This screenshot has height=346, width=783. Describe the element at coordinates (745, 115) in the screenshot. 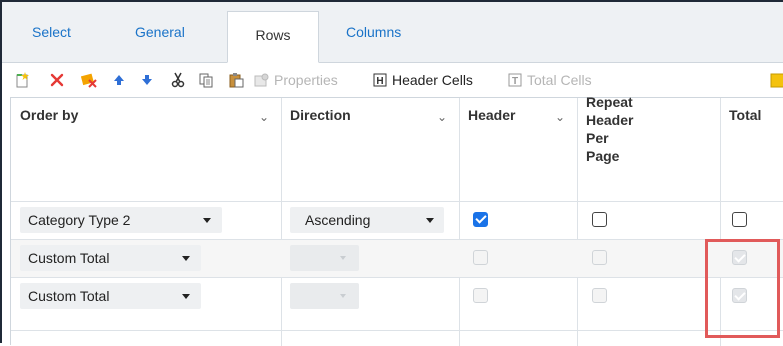

I see `header-total-label: Total` at that location.